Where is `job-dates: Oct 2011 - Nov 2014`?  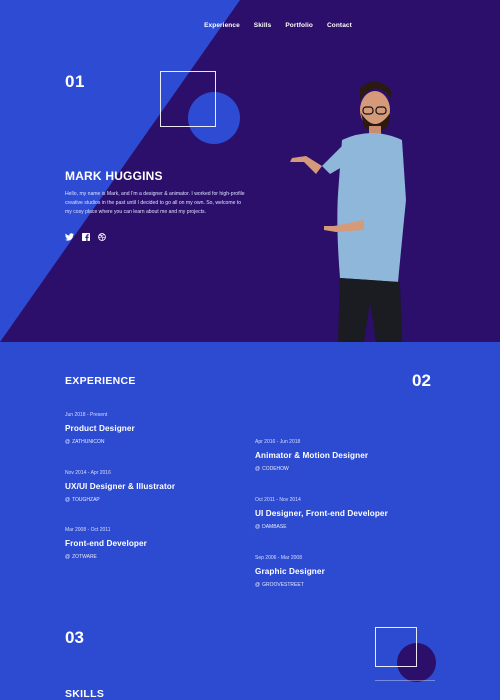
job-dates: Oct 2011 - Nov 2014 is located at coordinates (278, 500).